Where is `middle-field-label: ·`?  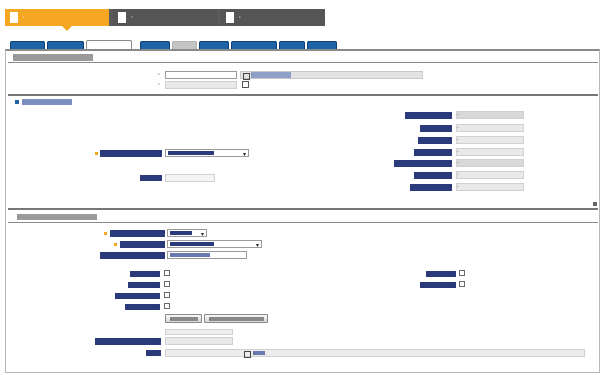 middle-field-label: · is located at coordinates (151, 178).